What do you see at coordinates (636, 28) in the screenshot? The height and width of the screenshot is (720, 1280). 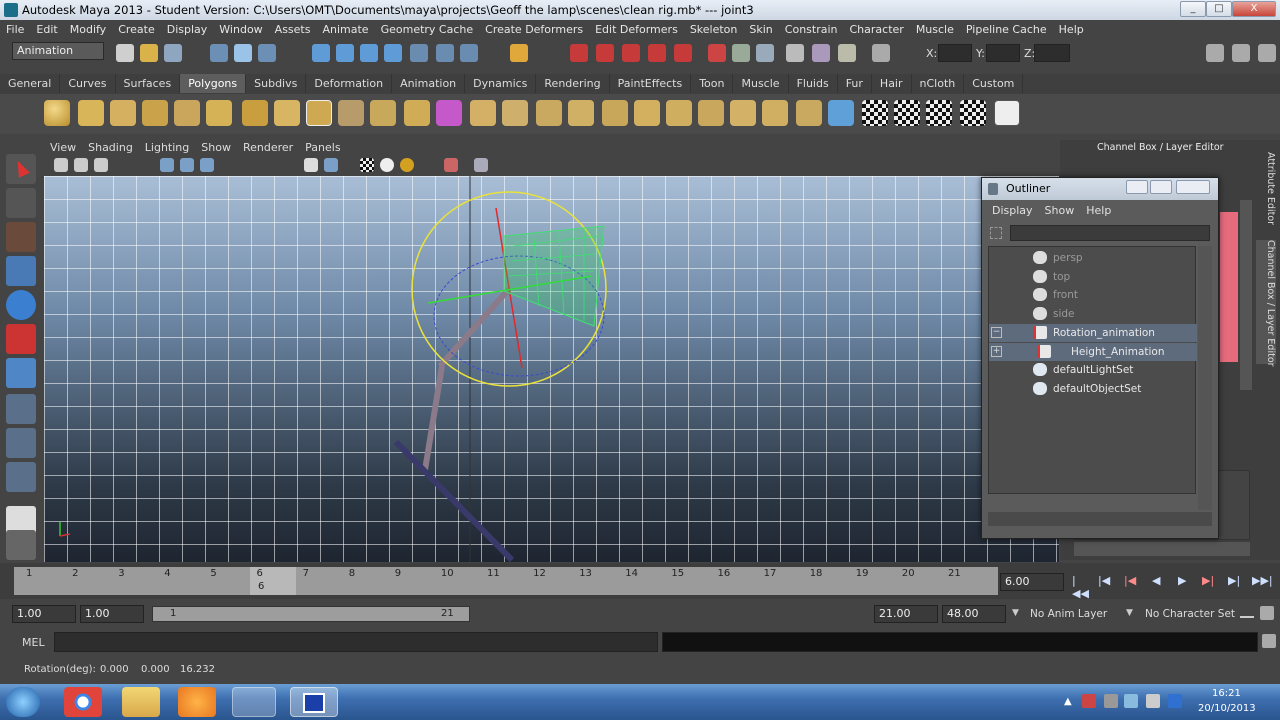 I see `menu-edit-deformers: Edit Deformers` at bounding box center [636, 28].